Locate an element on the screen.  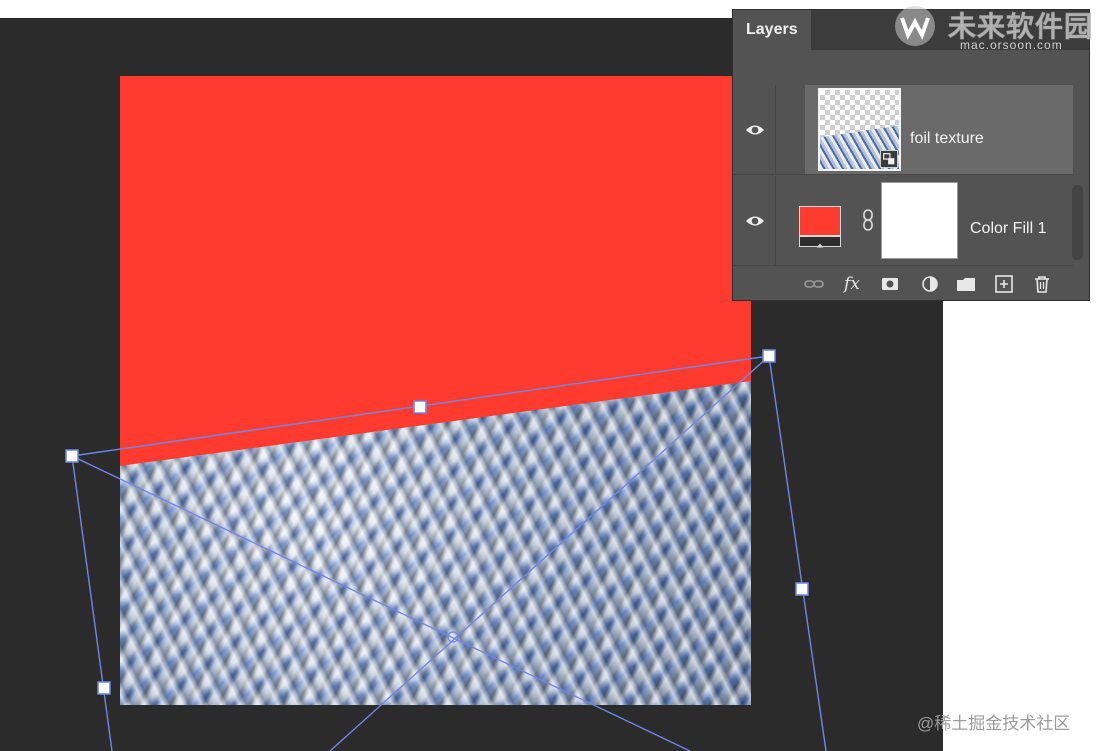
tab-layers: Layers is located at coordinates (772, 30).